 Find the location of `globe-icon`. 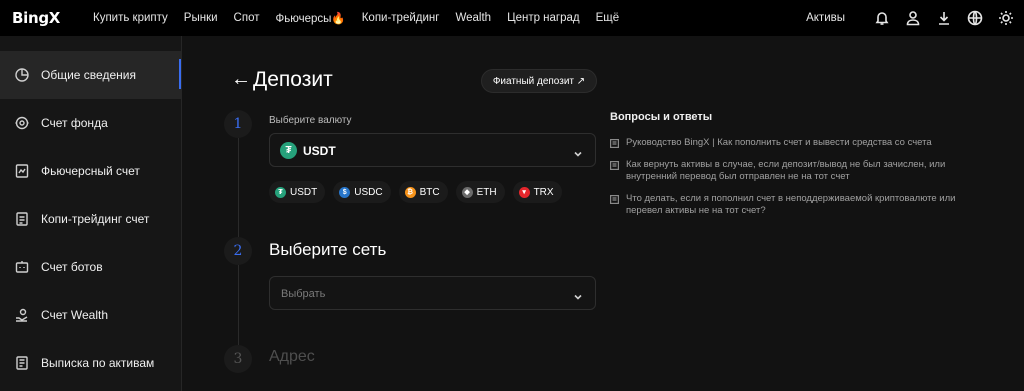

globe-icon is located at coordinates (975, 18).